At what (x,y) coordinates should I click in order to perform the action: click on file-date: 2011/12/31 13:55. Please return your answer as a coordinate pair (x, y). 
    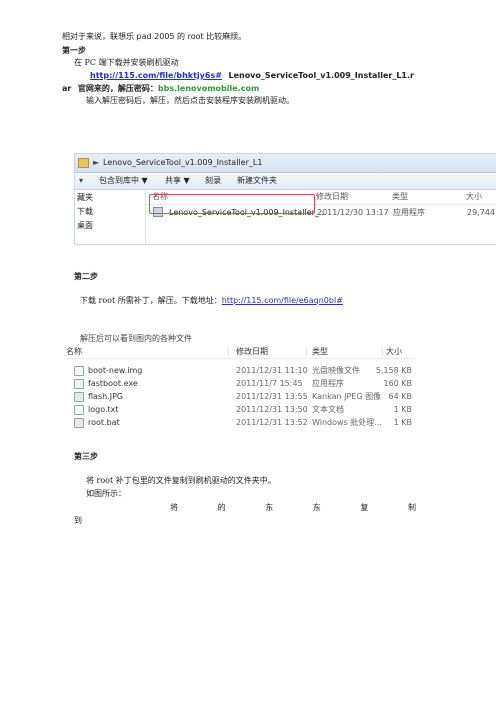
    Looking at the image, I should click on (272, 396).